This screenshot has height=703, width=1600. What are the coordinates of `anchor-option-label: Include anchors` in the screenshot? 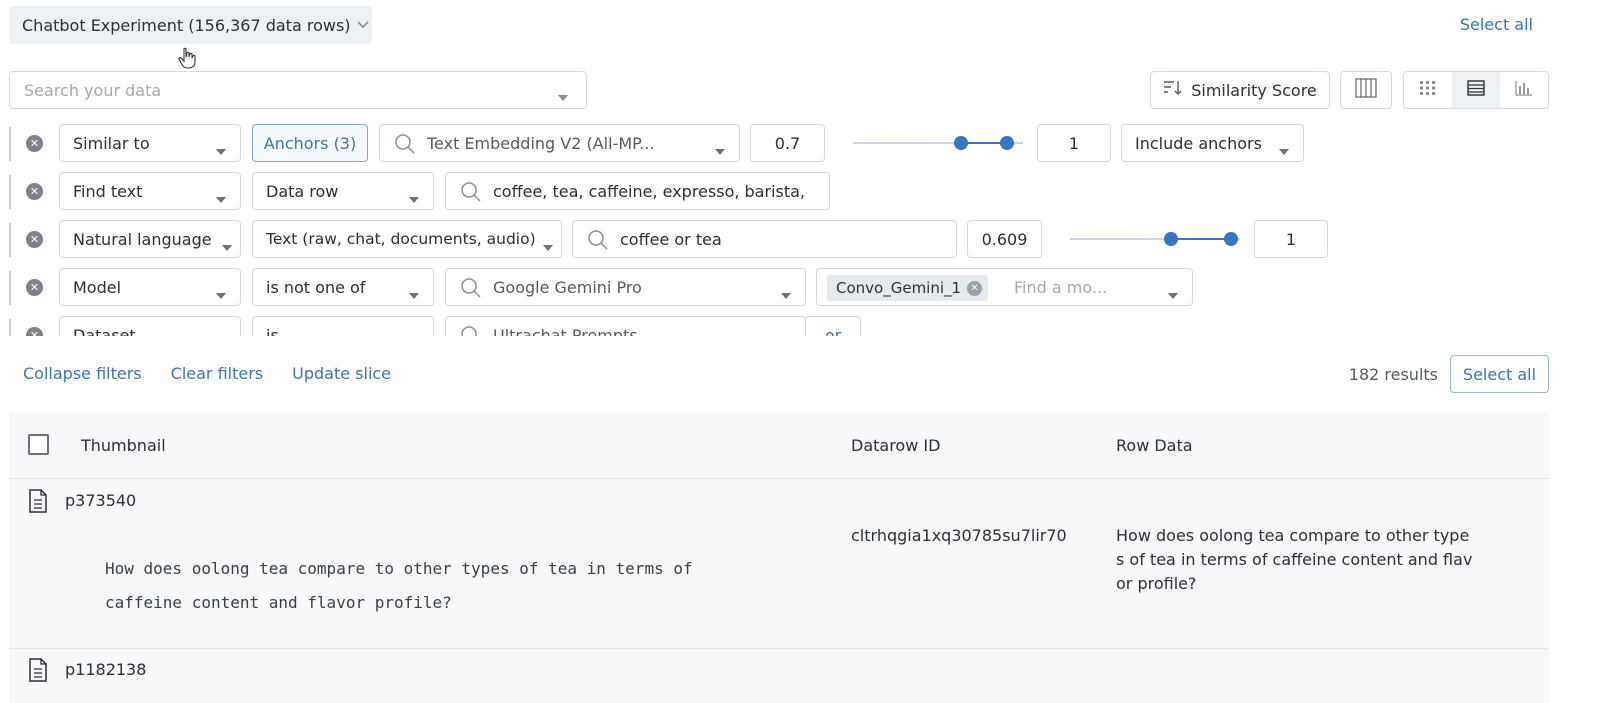 It's located at (1198, 143).